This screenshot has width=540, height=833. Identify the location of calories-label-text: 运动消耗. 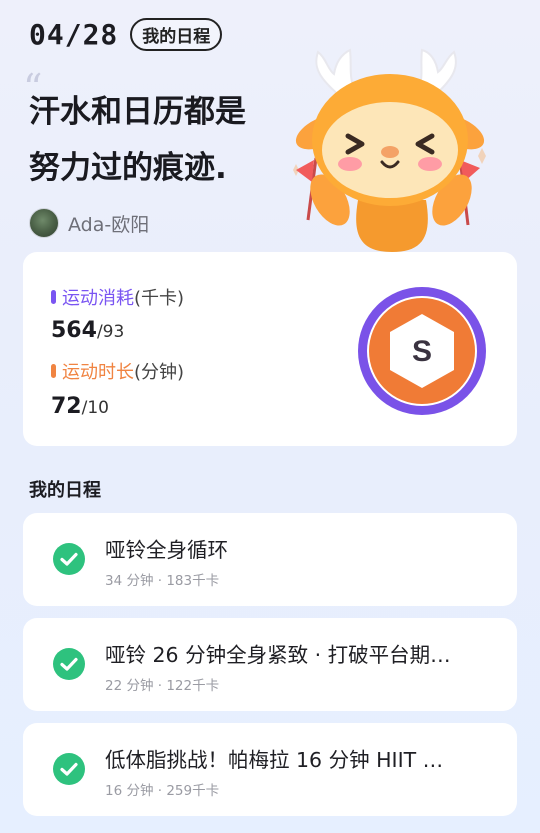
(98, 298).